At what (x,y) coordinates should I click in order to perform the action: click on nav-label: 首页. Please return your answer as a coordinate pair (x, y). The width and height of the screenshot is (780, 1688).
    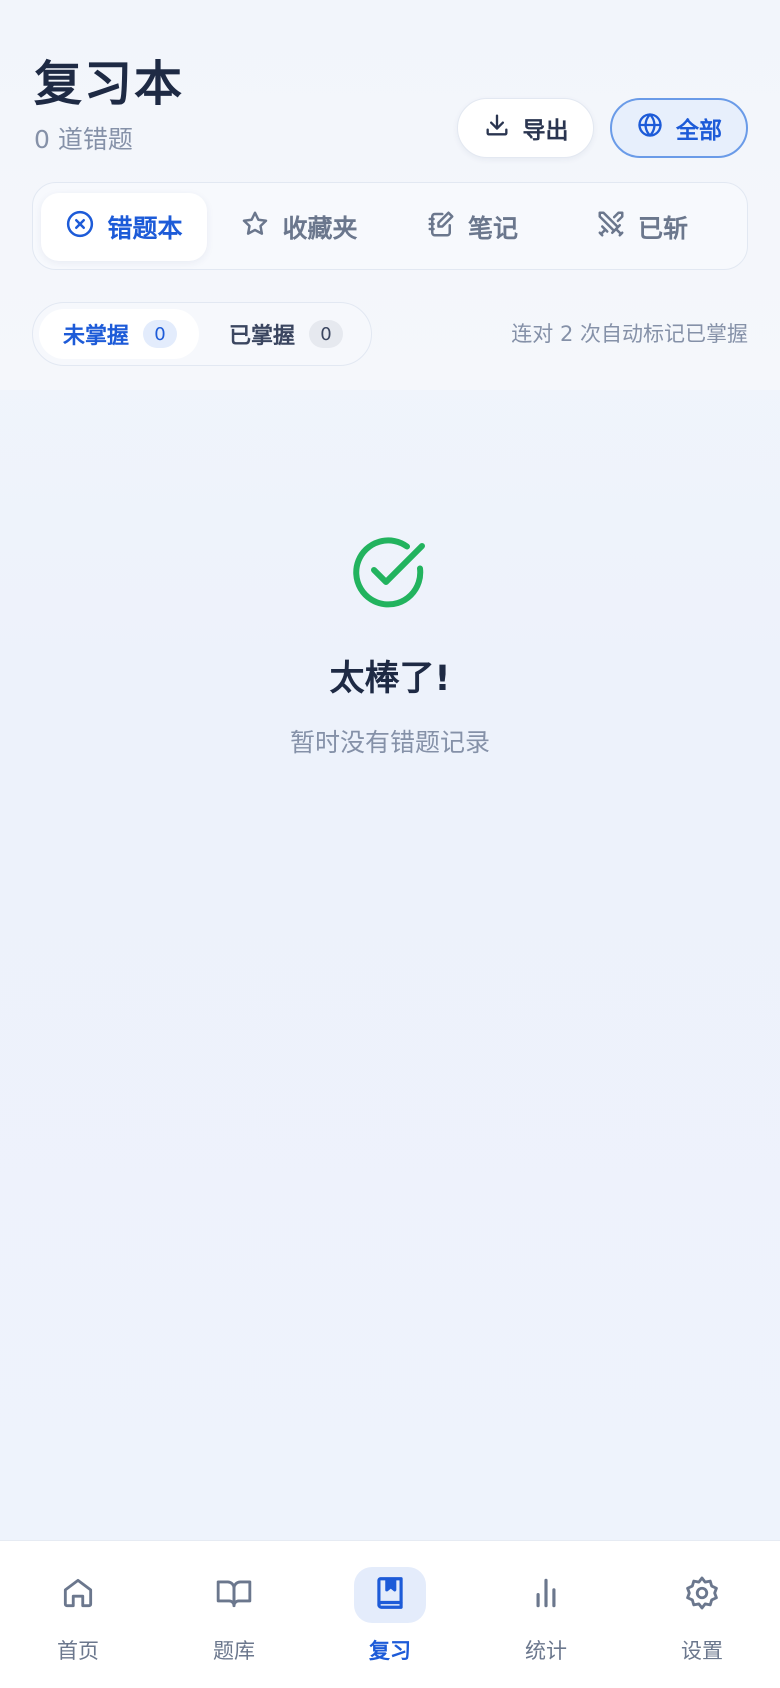
    Looking at the image, I should click on (78, 1651).